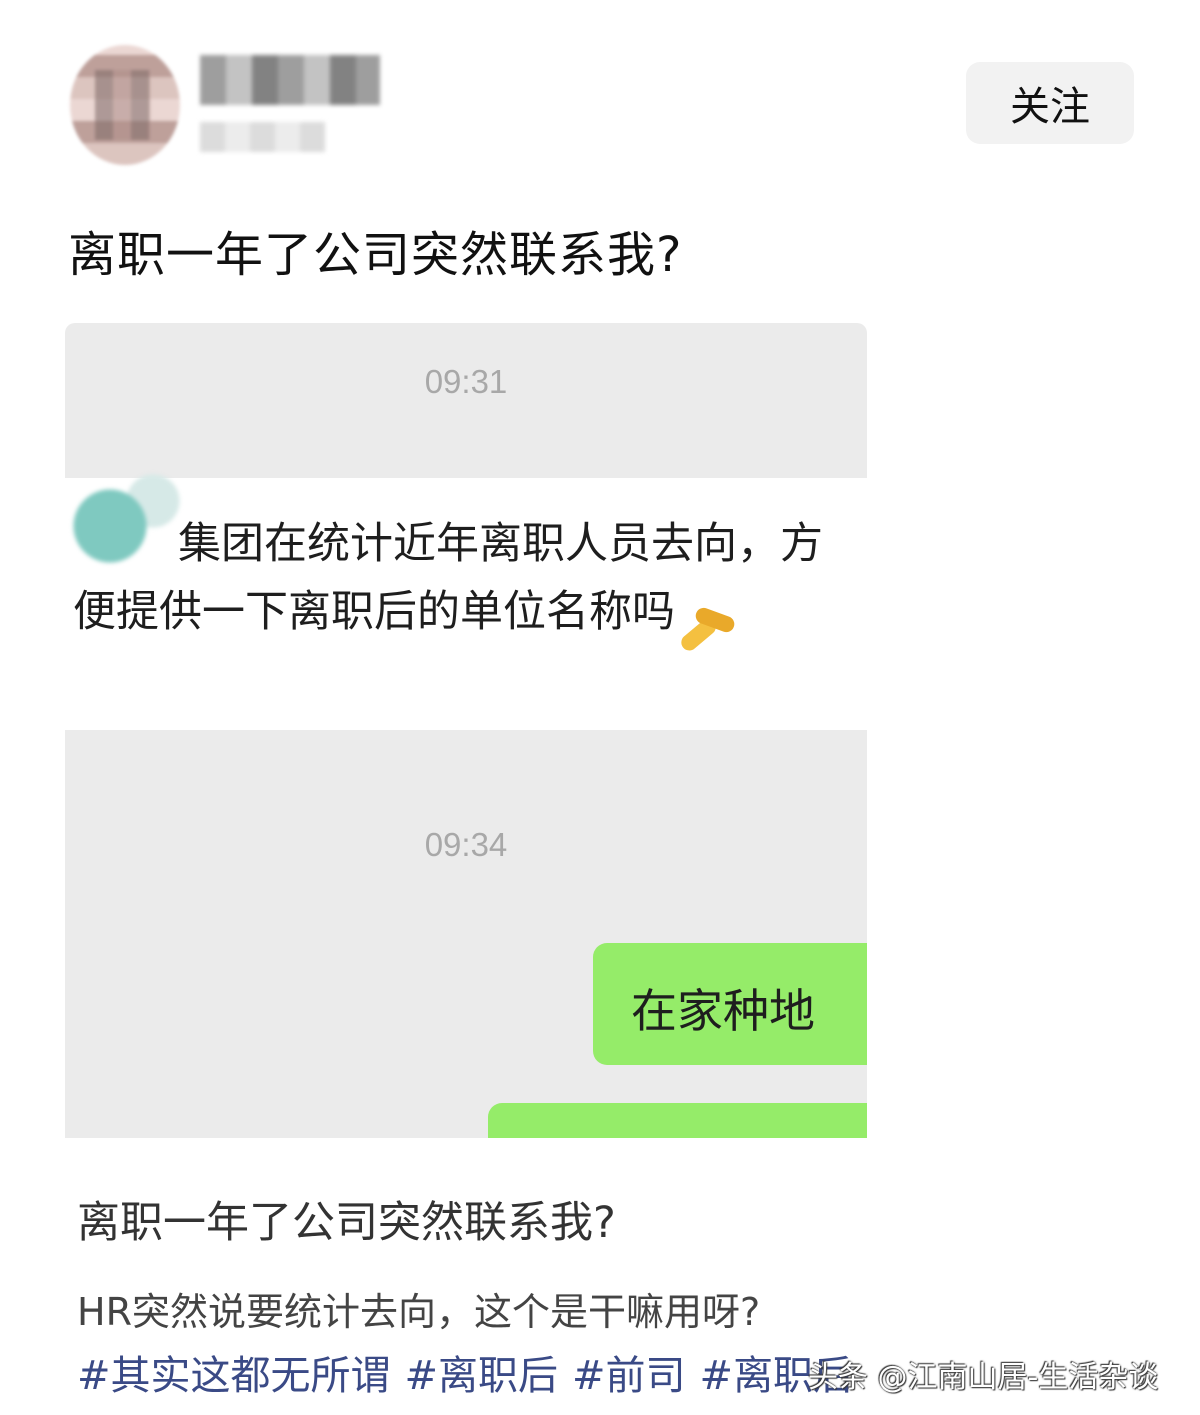 The image size is (1200, 1415). Describe the element at coordinates (629, 1376) in the screenshot. I see `hashtag: #前司` at that location.